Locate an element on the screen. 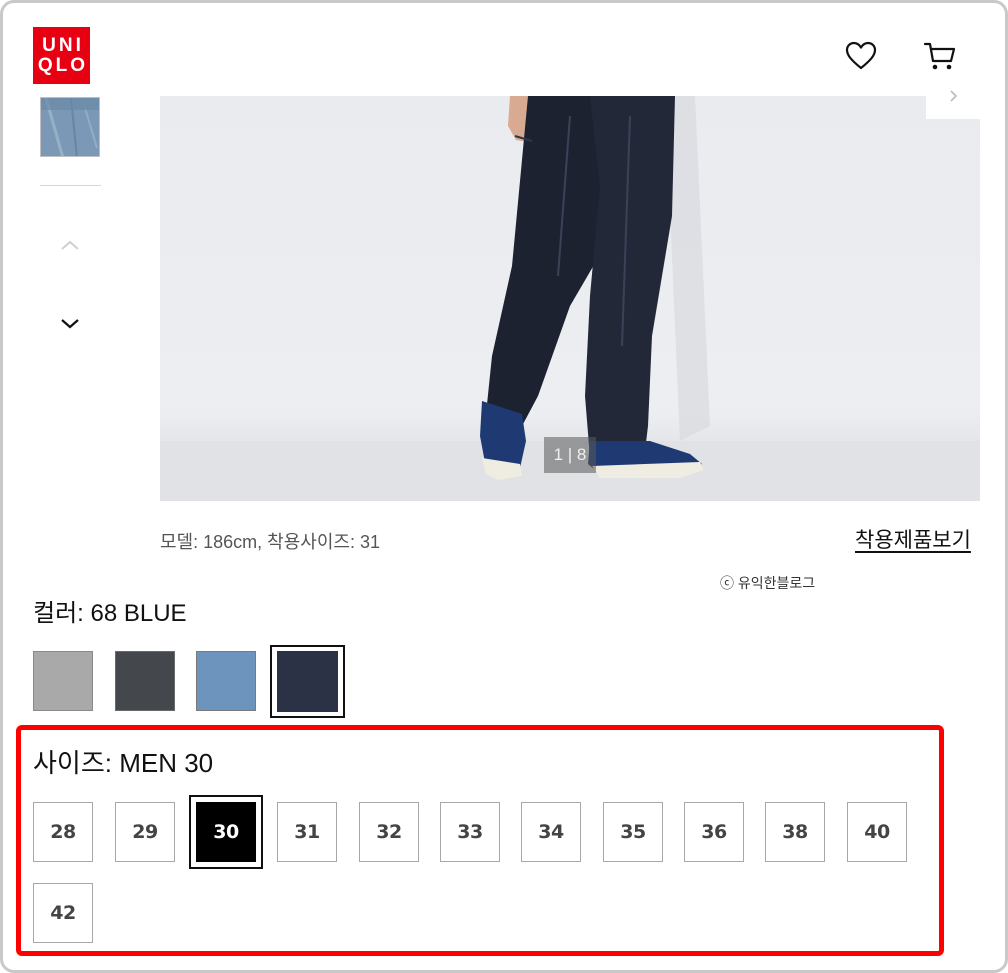 The image size is (1008, 973). size-option-33: 33 is located at coordinates (470, 832).